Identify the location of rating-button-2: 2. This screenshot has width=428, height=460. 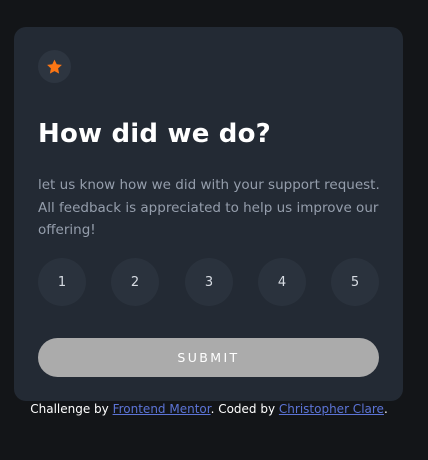
(135, 282).